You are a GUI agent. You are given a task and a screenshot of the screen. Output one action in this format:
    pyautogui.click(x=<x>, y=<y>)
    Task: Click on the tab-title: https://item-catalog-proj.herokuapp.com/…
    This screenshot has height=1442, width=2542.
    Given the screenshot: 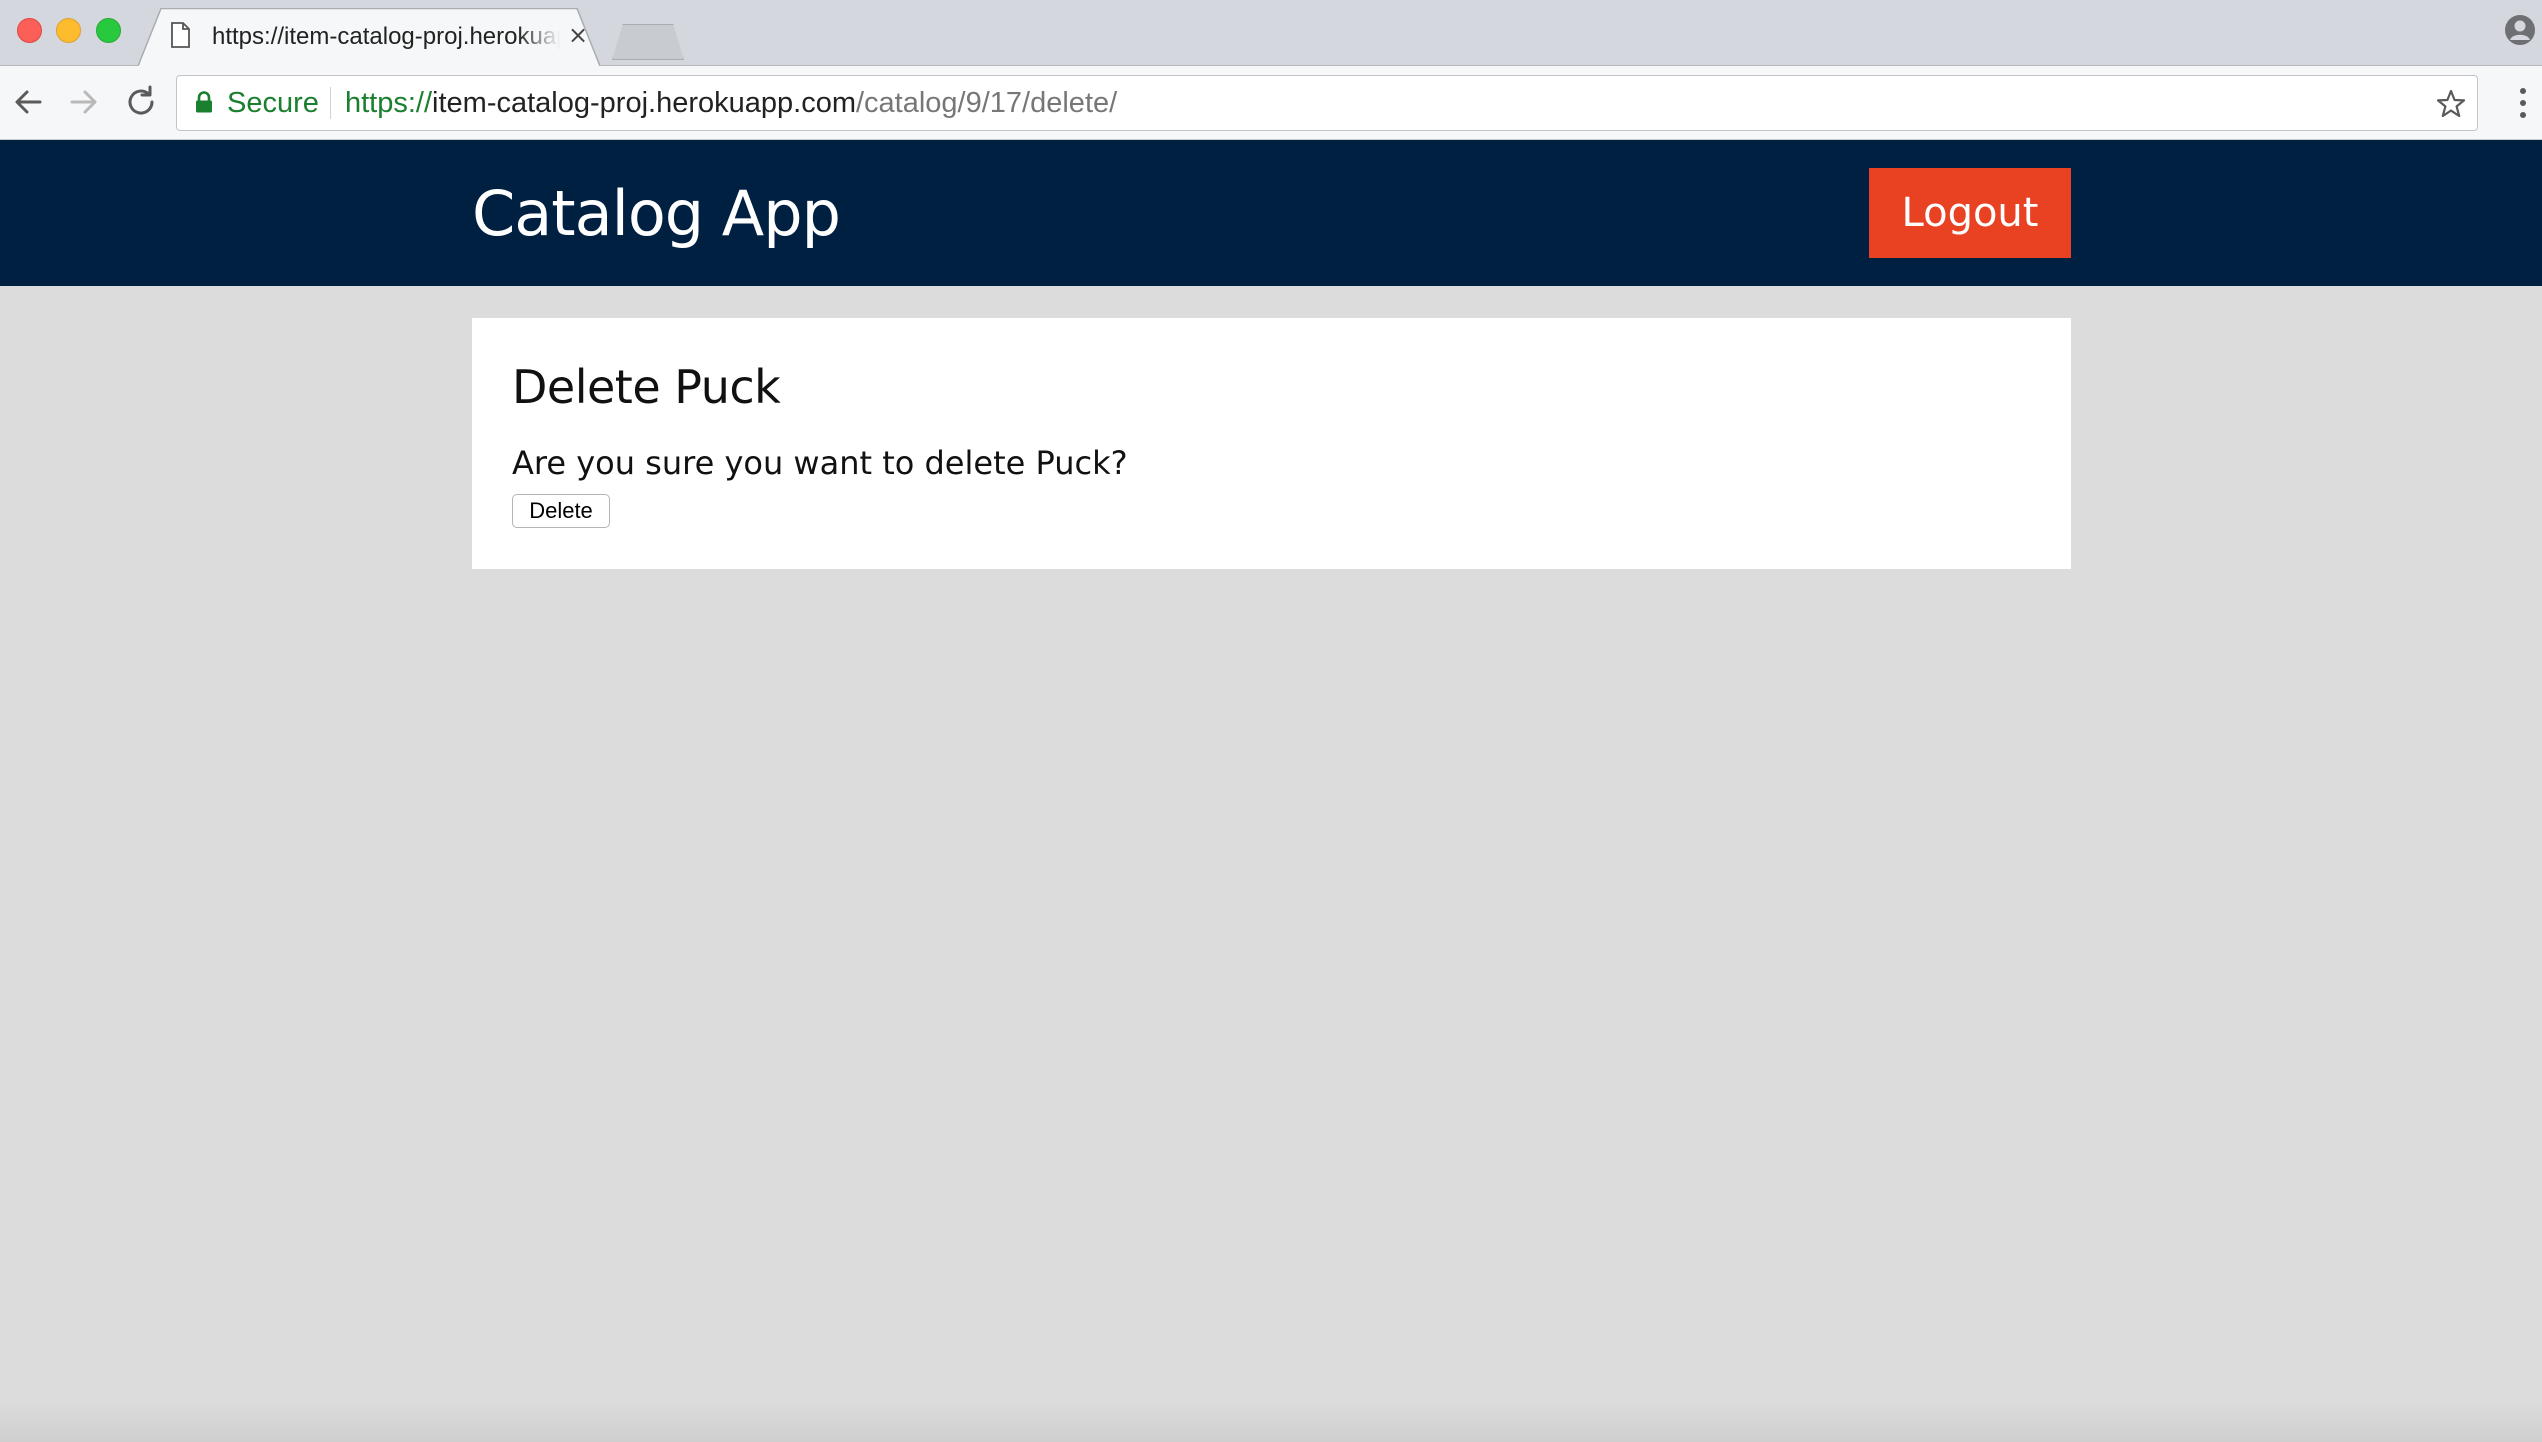 What is the action you would take?
    pyautogui.click(x=386, y=38)
    